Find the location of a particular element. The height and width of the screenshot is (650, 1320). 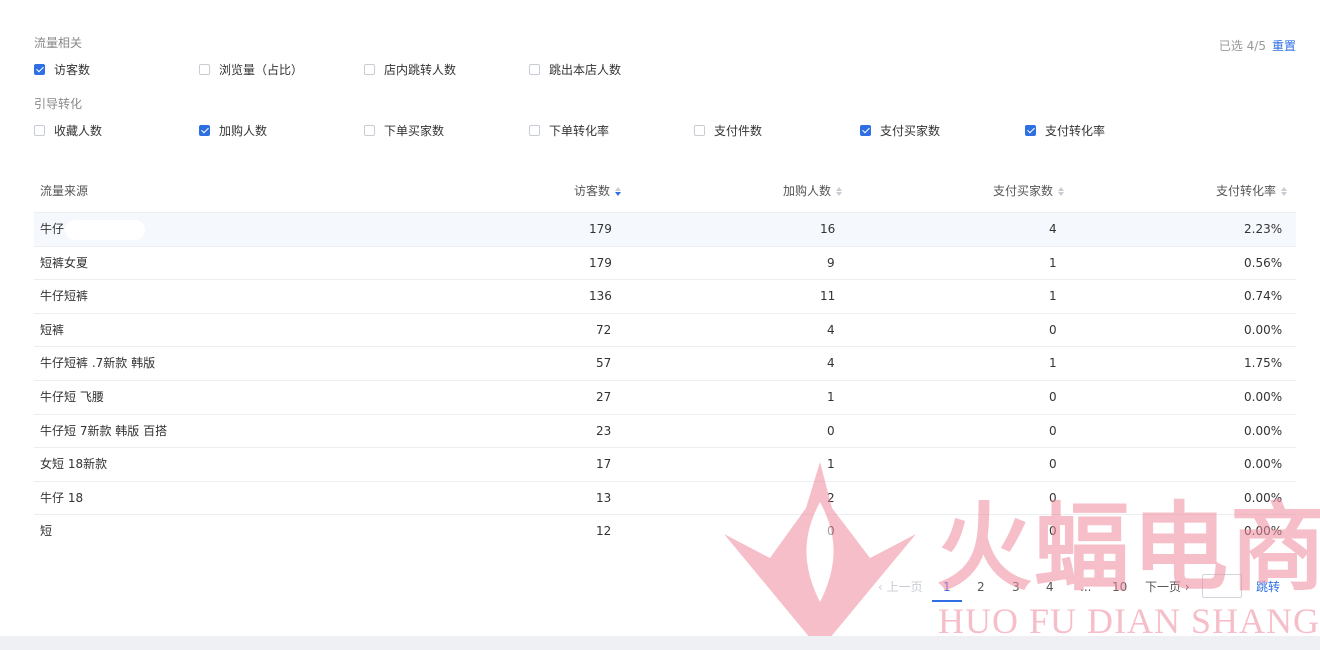

page-jump-button: 跳转 is located at coordinates (1268, 587).